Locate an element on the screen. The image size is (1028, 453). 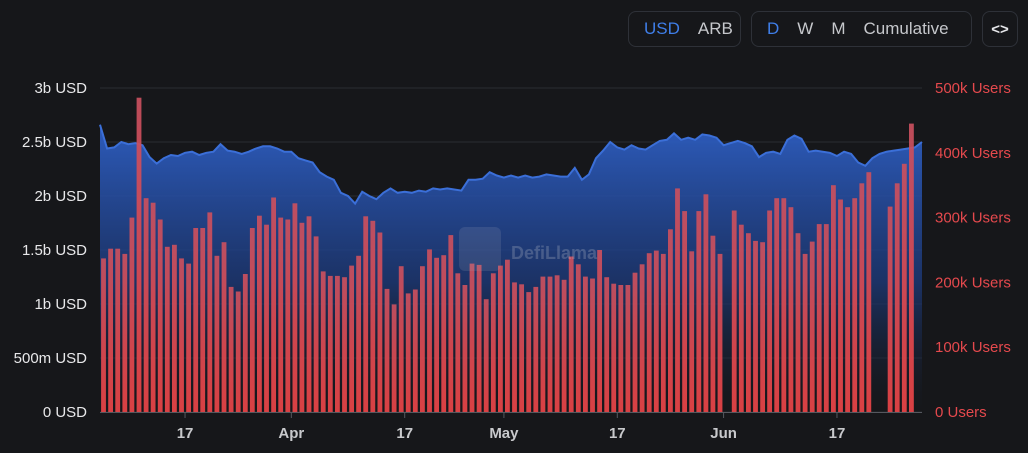
llama-logo-icon is located at coordinates (480, 249).